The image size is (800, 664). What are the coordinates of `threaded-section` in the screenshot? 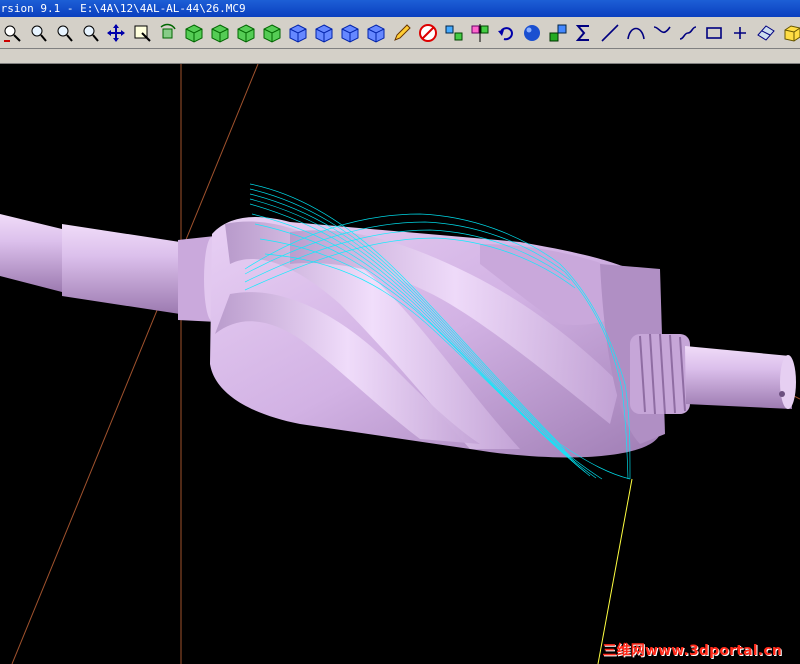 It's located at (660, 374).